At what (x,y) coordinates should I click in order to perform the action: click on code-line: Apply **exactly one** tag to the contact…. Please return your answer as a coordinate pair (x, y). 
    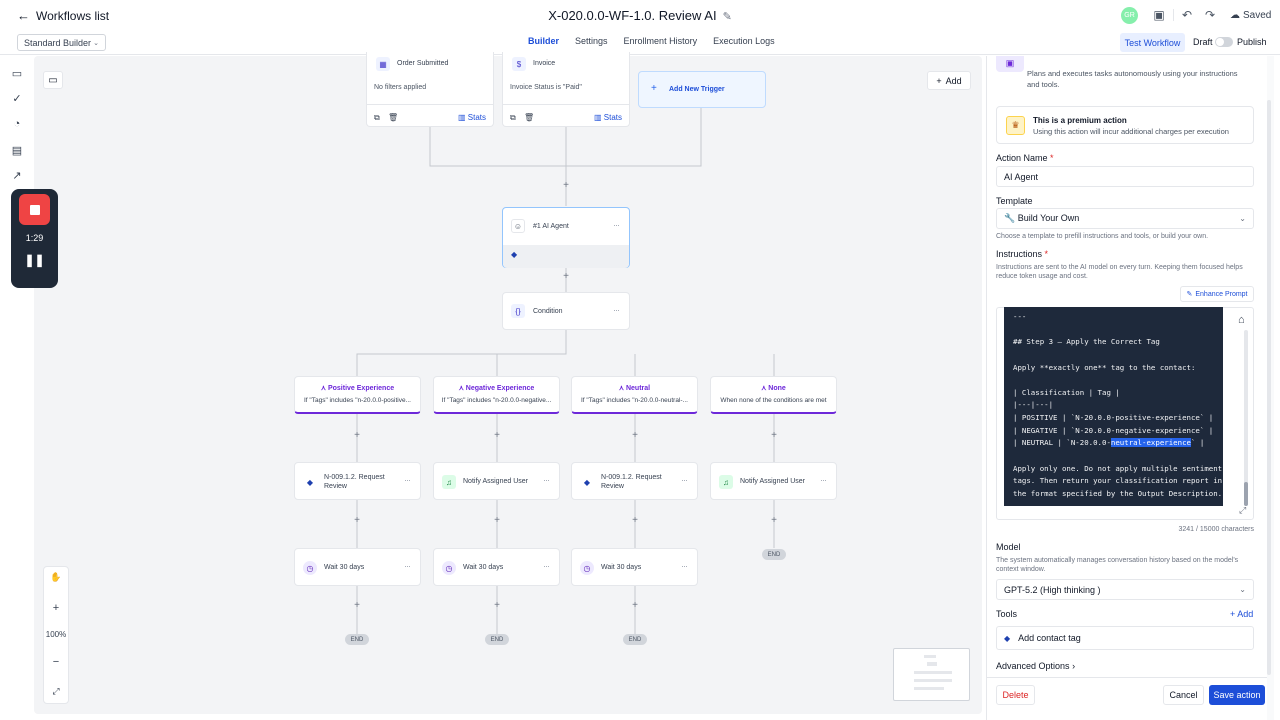
    Looking at the image, I should click on (1104, 367).